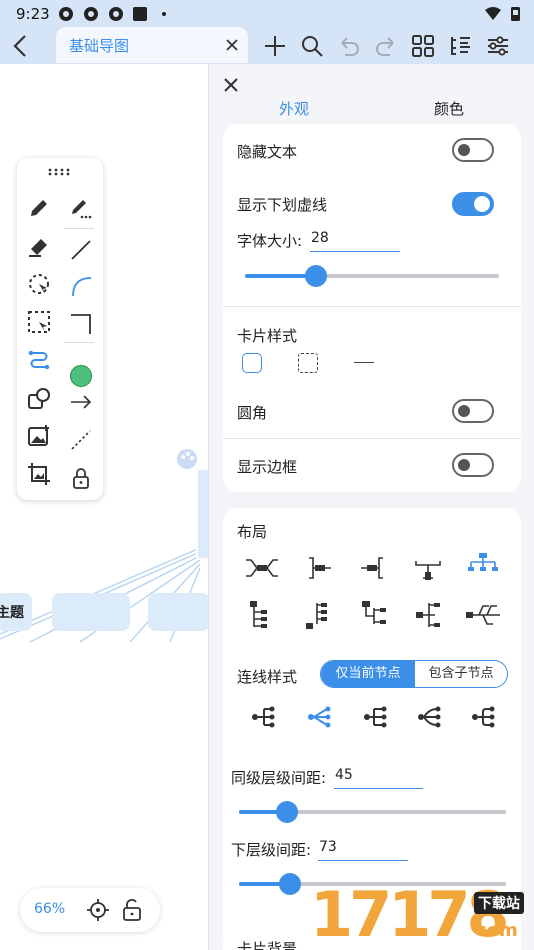 Image resolution: width=534 pixels, height=950 pixels. What do you see at coordinates (363, 850) in the screenshot?
I see `lower-gap-input: 73` at bounding box center [363, 850].